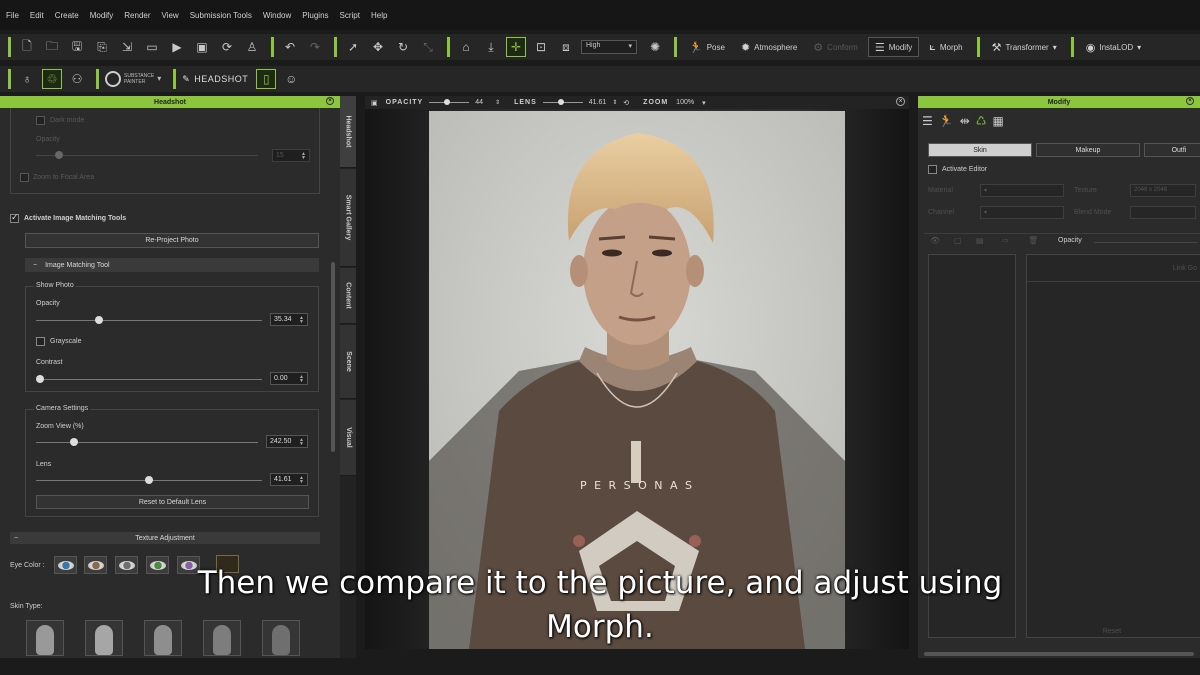  Describe the element at coordinates (491, 47) in the screenshot. I see `download-icon: ⤓` at that location.